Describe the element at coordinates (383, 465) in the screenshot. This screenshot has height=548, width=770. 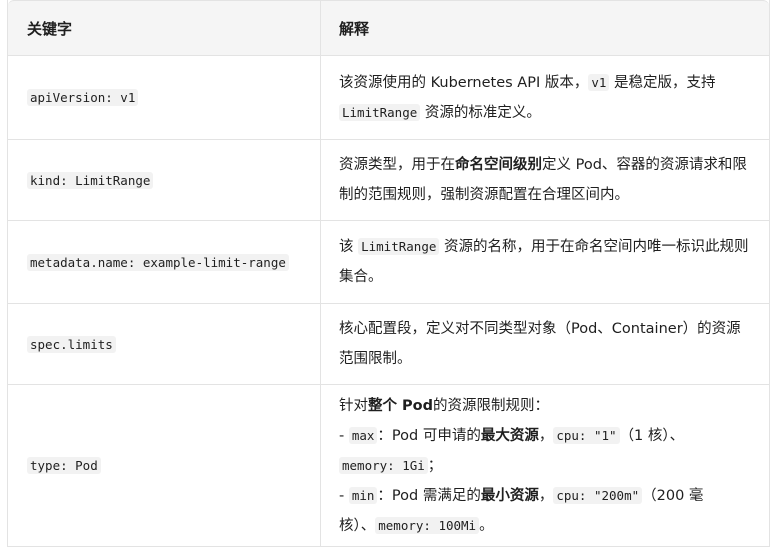
I see `inline-code: memory: 1Gi` at that location.